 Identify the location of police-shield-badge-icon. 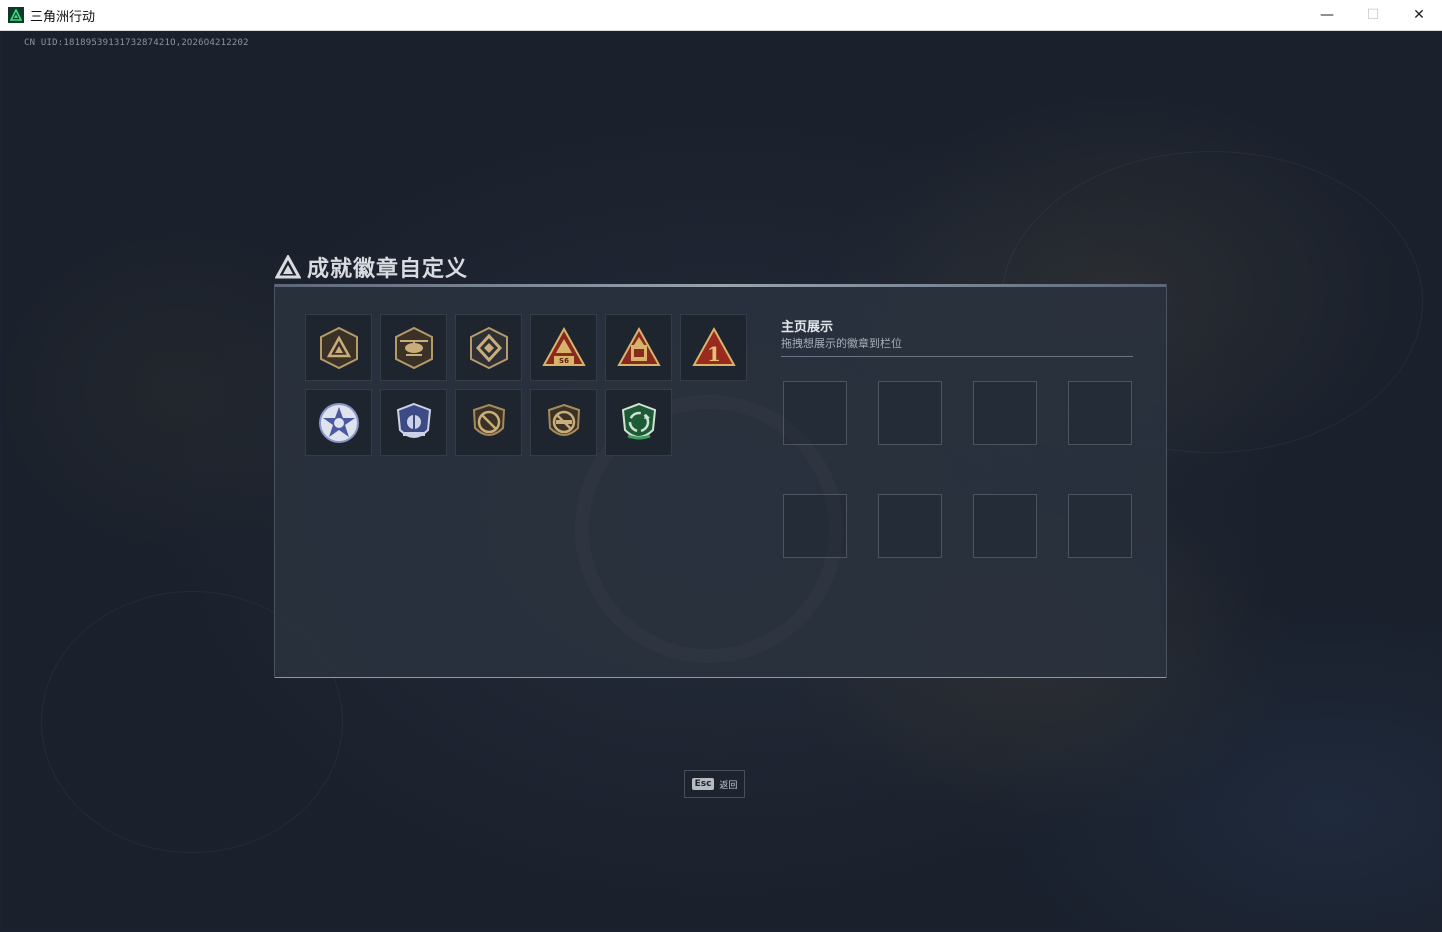
(413, 420).